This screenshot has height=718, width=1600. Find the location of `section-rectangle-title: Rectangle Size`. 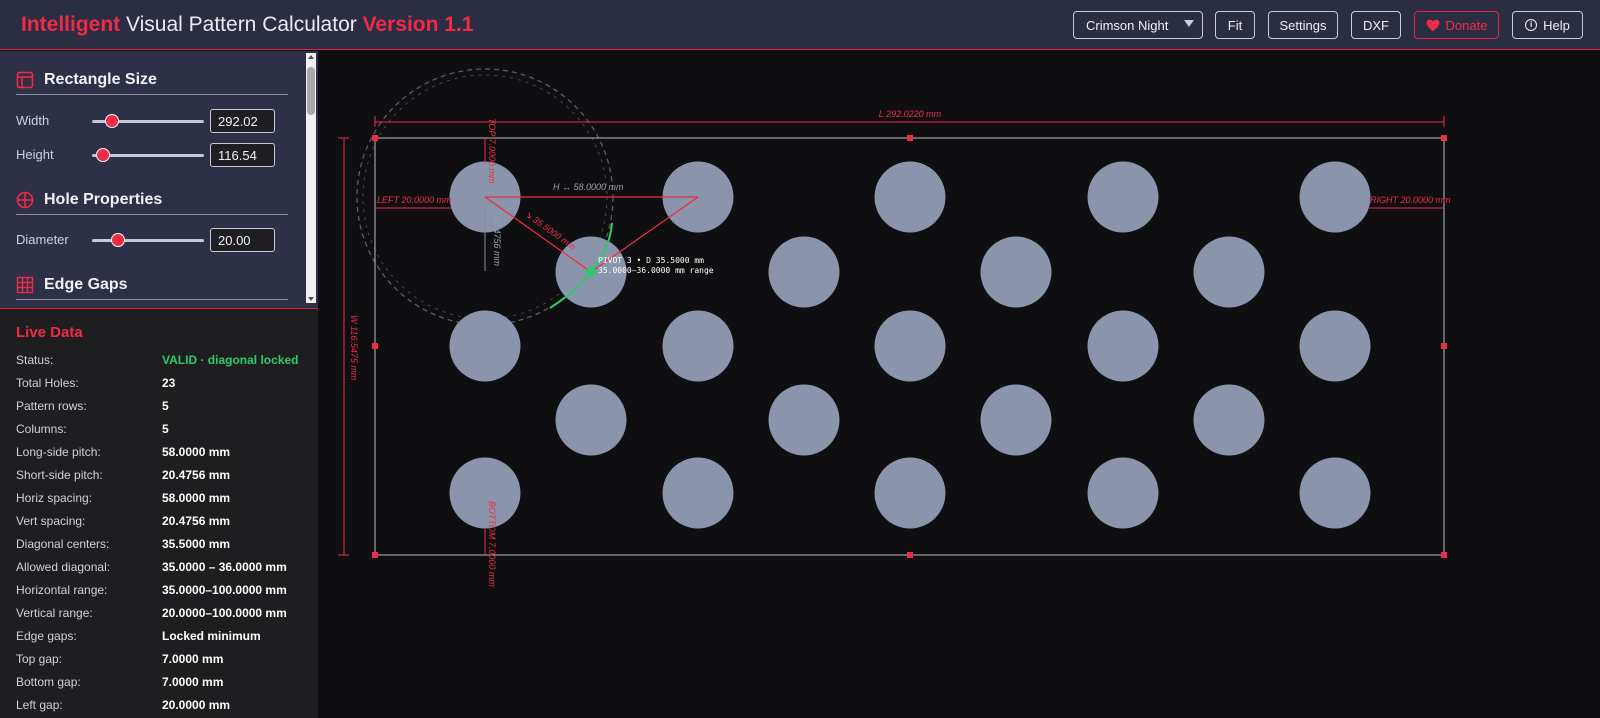

section-rectangle-title: Rectangle Size is located at coordinates (100, 79).